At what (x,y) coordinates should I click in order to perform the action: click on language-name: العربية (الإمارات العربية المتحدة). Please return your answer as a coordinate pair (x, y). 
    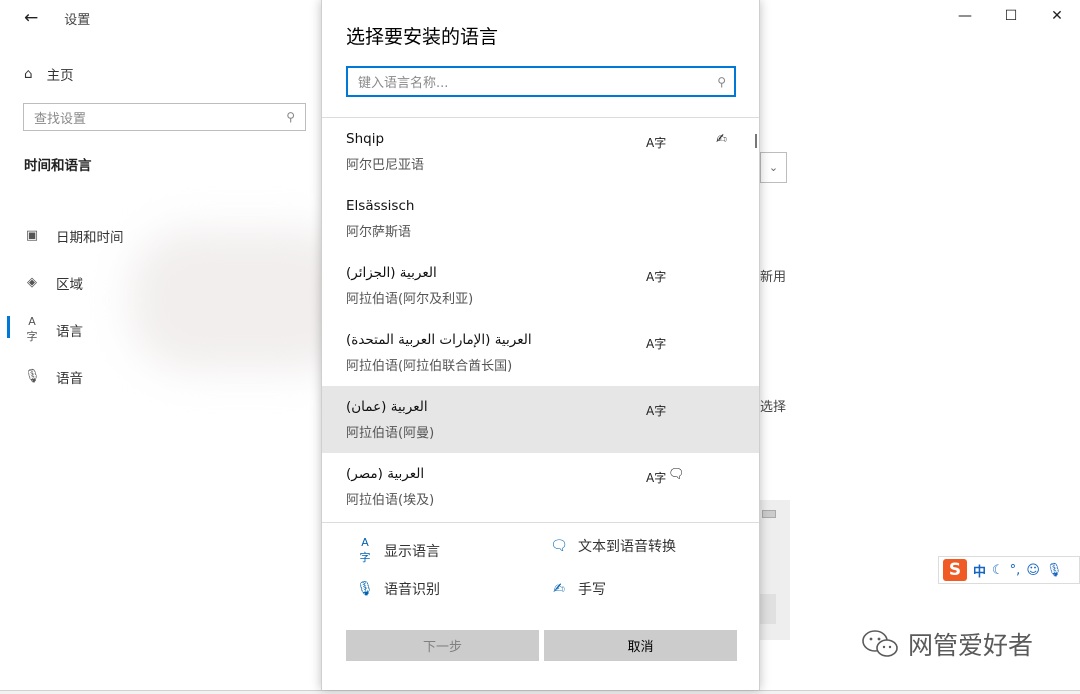
    Looking at the image, I should click on (439, 340).